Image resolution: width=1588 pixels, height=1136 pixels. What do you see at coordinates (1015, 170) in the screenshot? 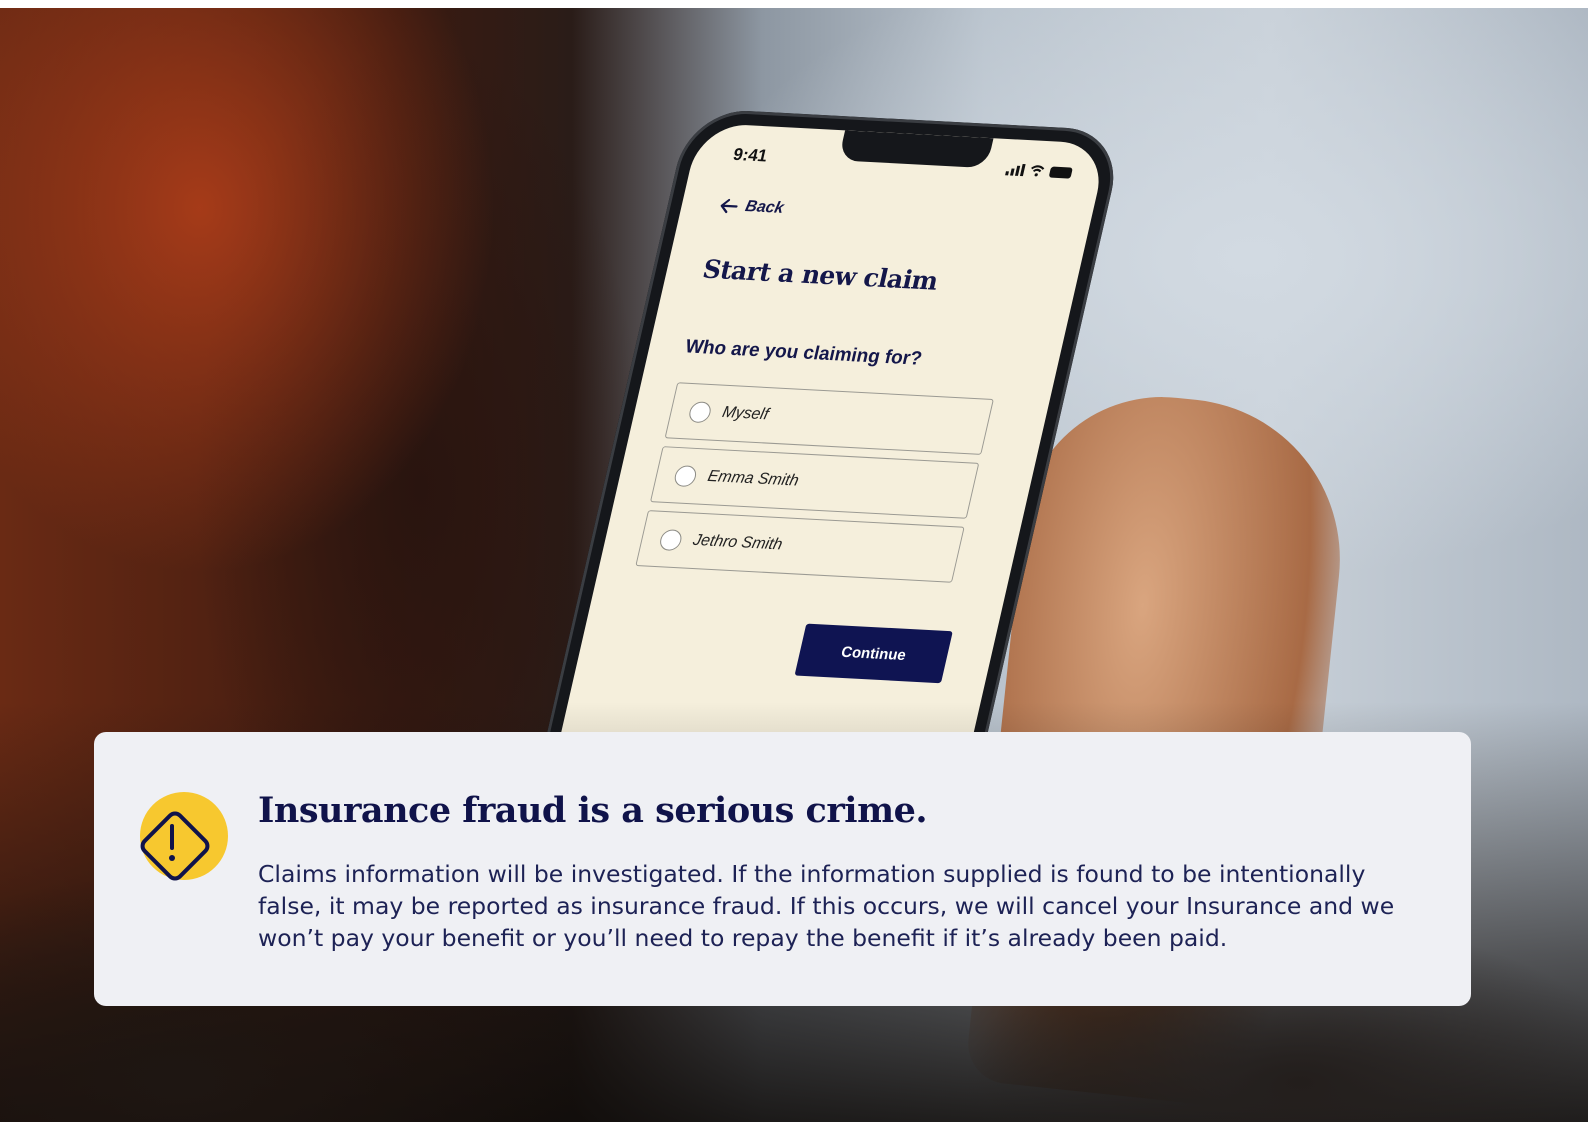
I see `signal-icon` at bounding box center [1015, 170].